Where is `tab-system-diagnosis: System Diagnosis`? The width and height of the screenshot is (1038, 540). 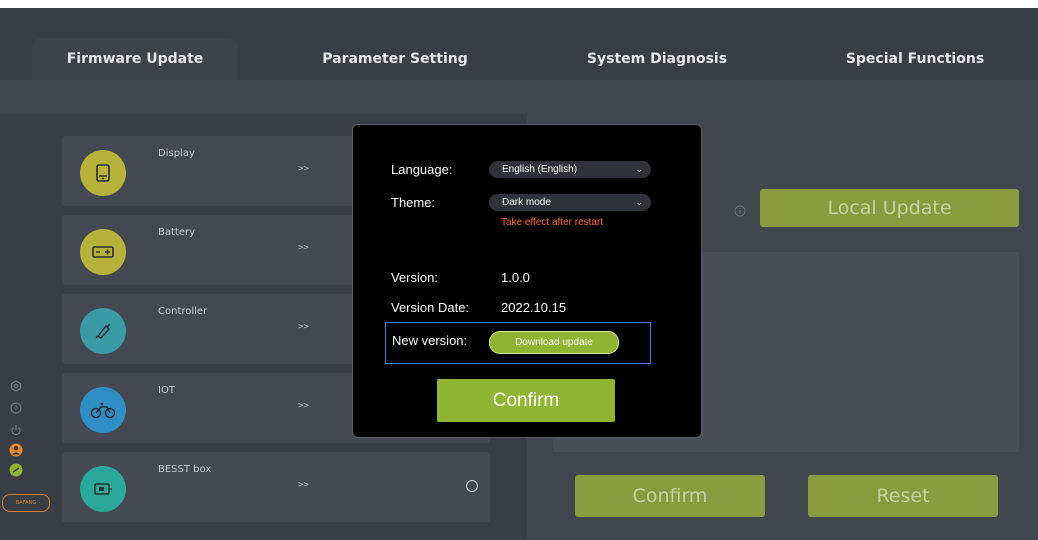
tab-system-diagnosis: System Diagnosis is located at coordinates (657, 59).